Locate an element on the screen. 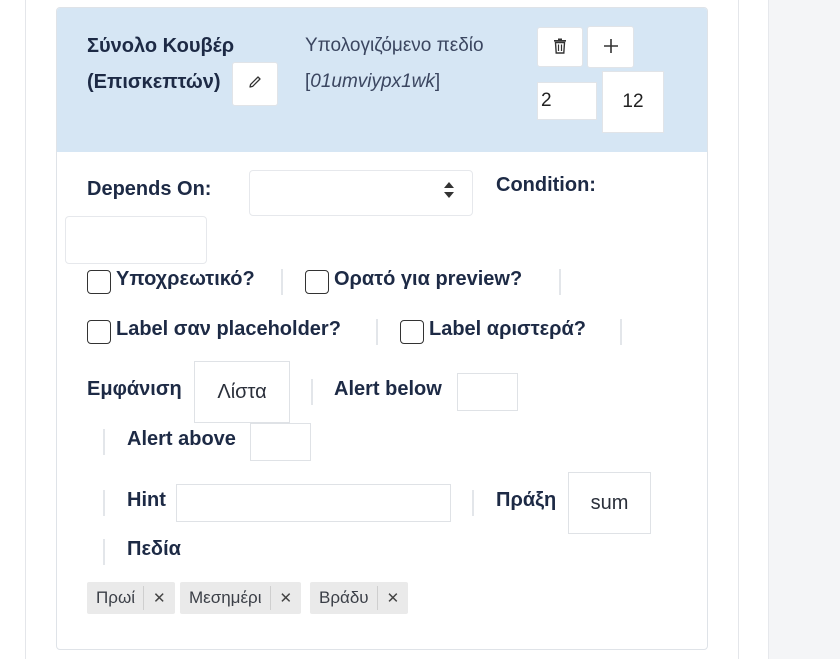 Image resolution: width=840 pixels, height=659 pixels. required-label: Υποχρεωτικό? is located at coordinates (185, 279).